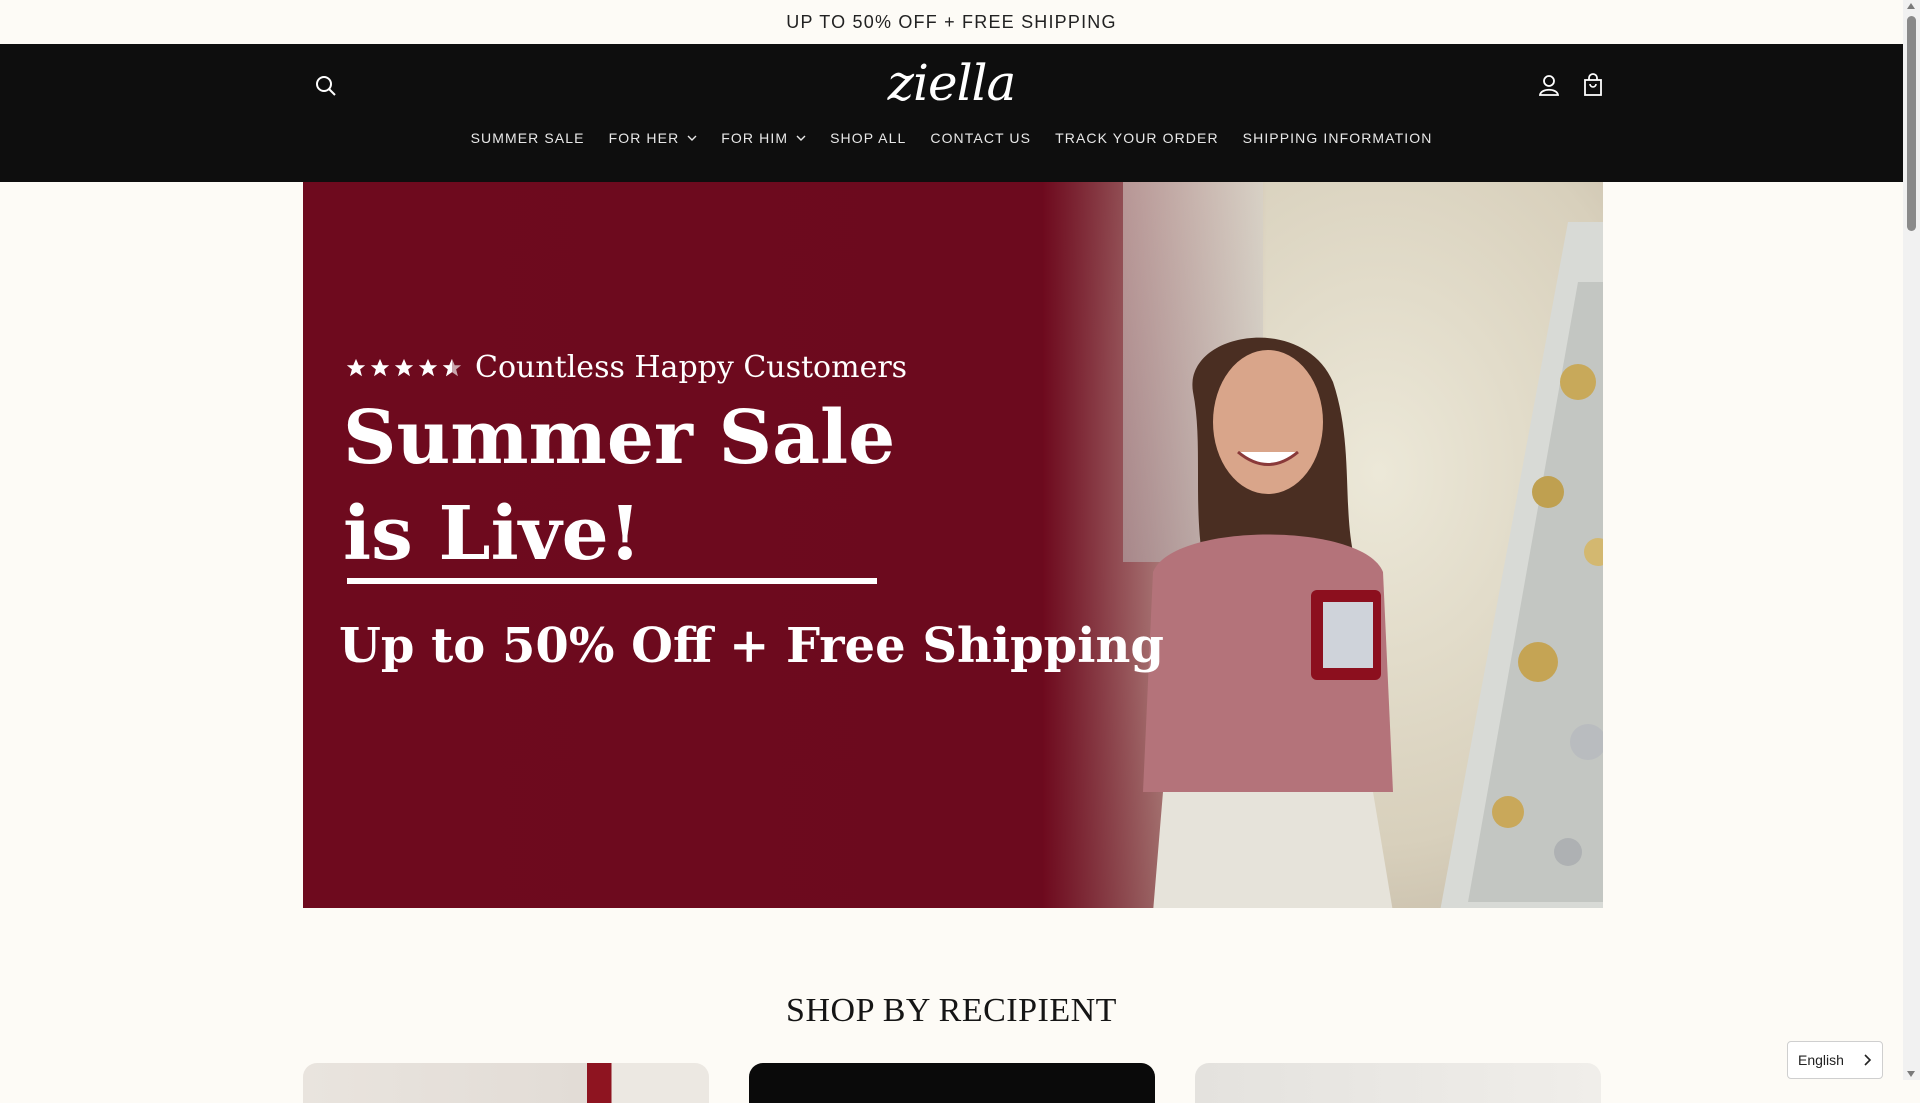 The height and width of the screenshot is (1103, 1920). I want to click on announcement-bar: UP TO 50% OFF + FREE SHIPPING, so click(951, 22).